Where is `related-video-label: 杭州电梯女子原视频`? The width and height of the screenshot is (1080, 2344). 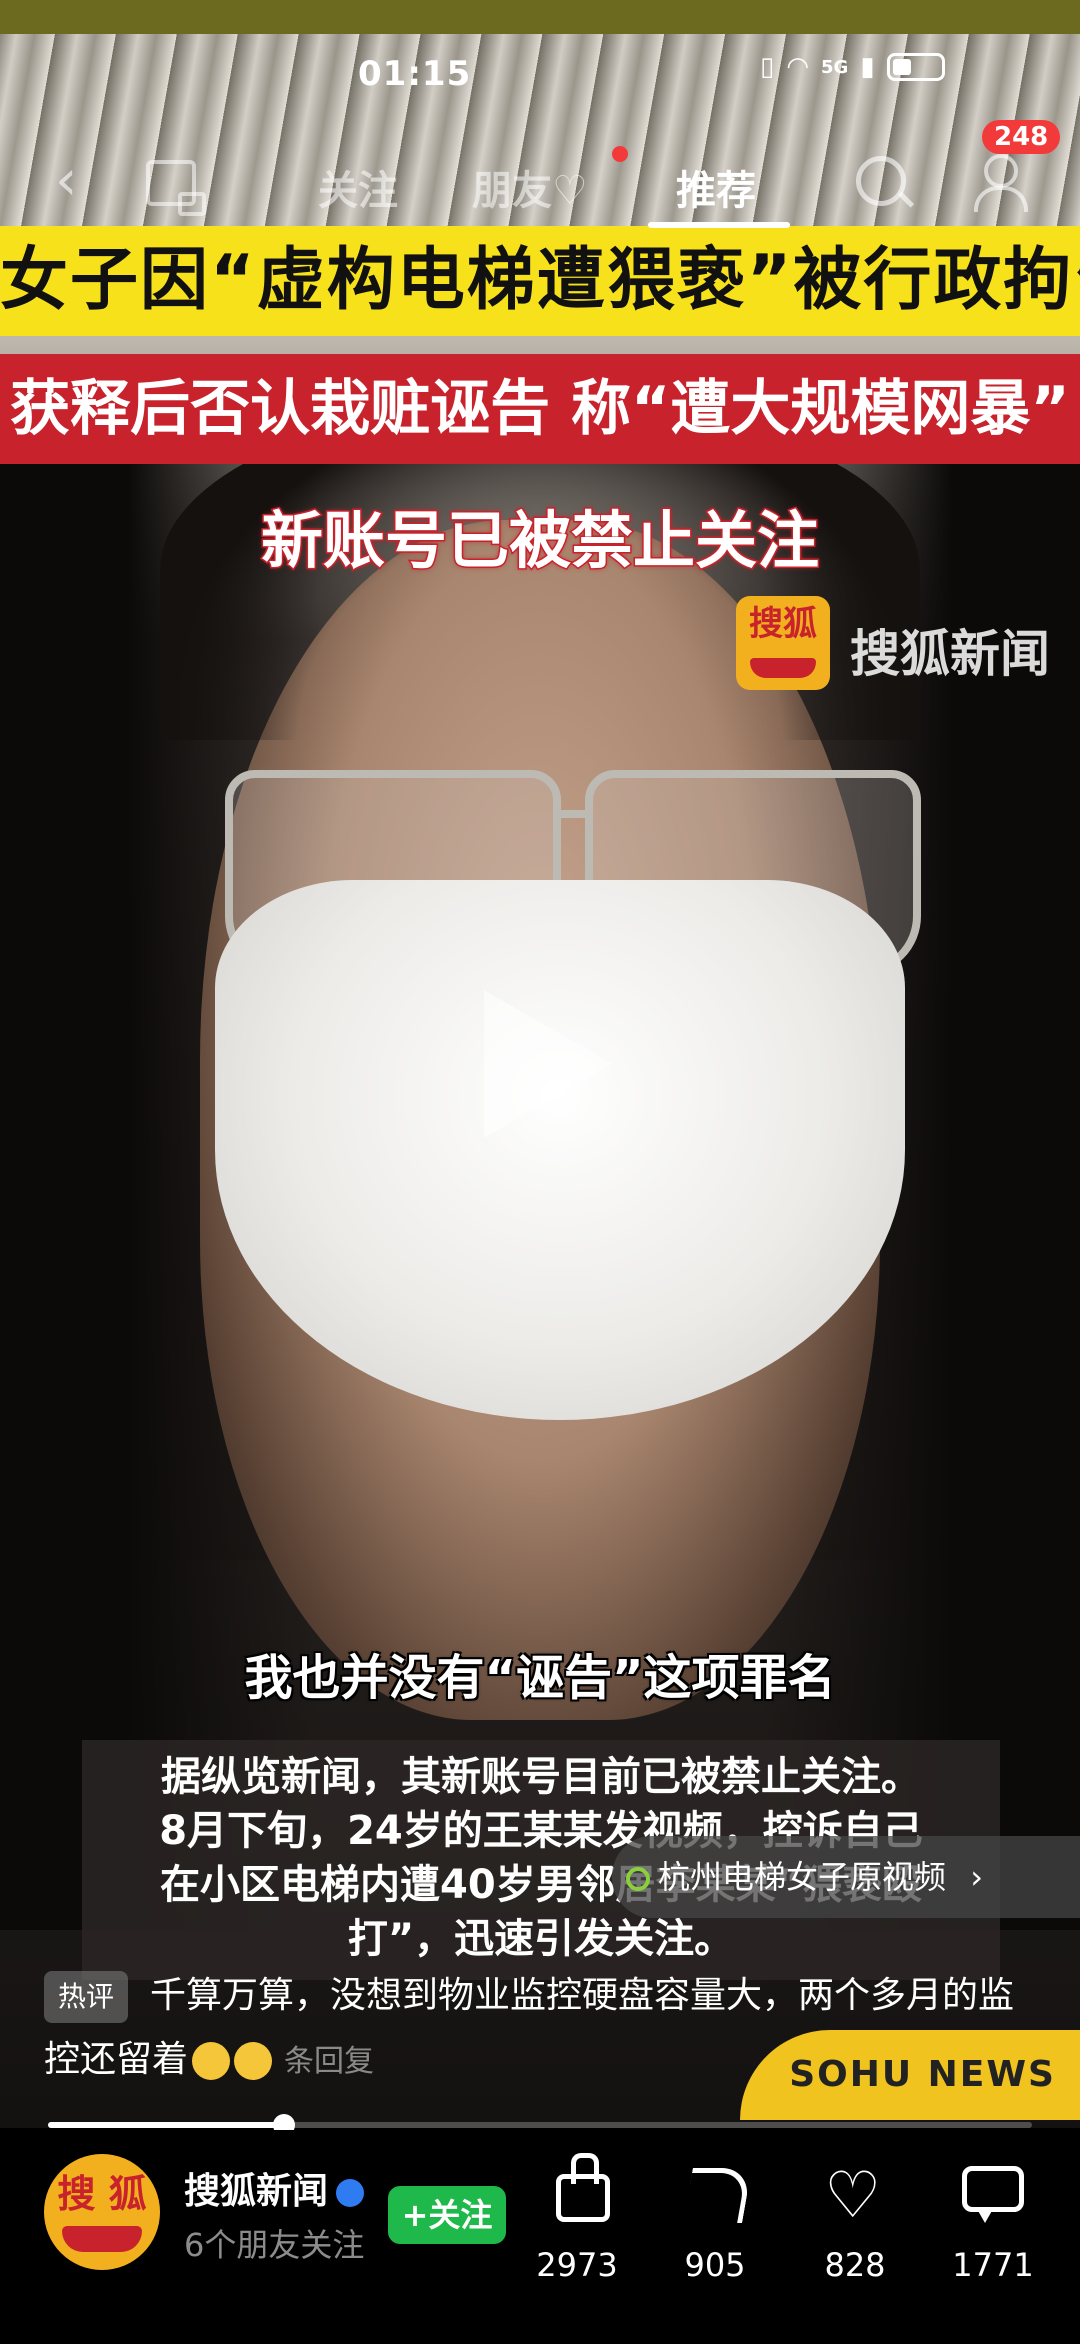
related-video-label: 杭州电梯女子原视频 is located at coordinates (802, 1877).